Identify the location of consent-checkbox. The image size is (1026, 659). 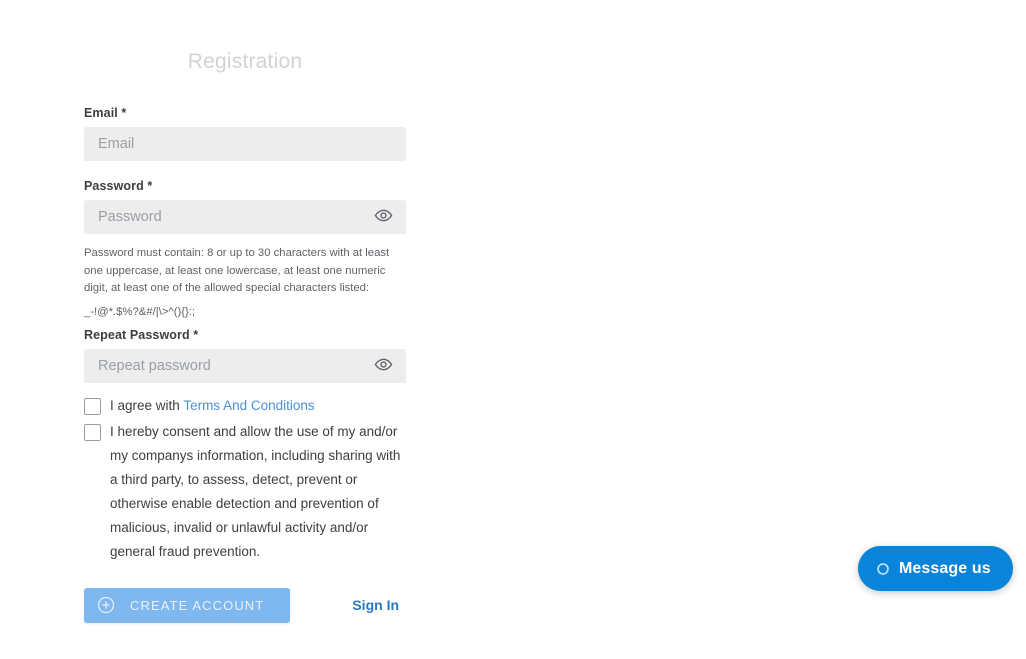
(92, 432).